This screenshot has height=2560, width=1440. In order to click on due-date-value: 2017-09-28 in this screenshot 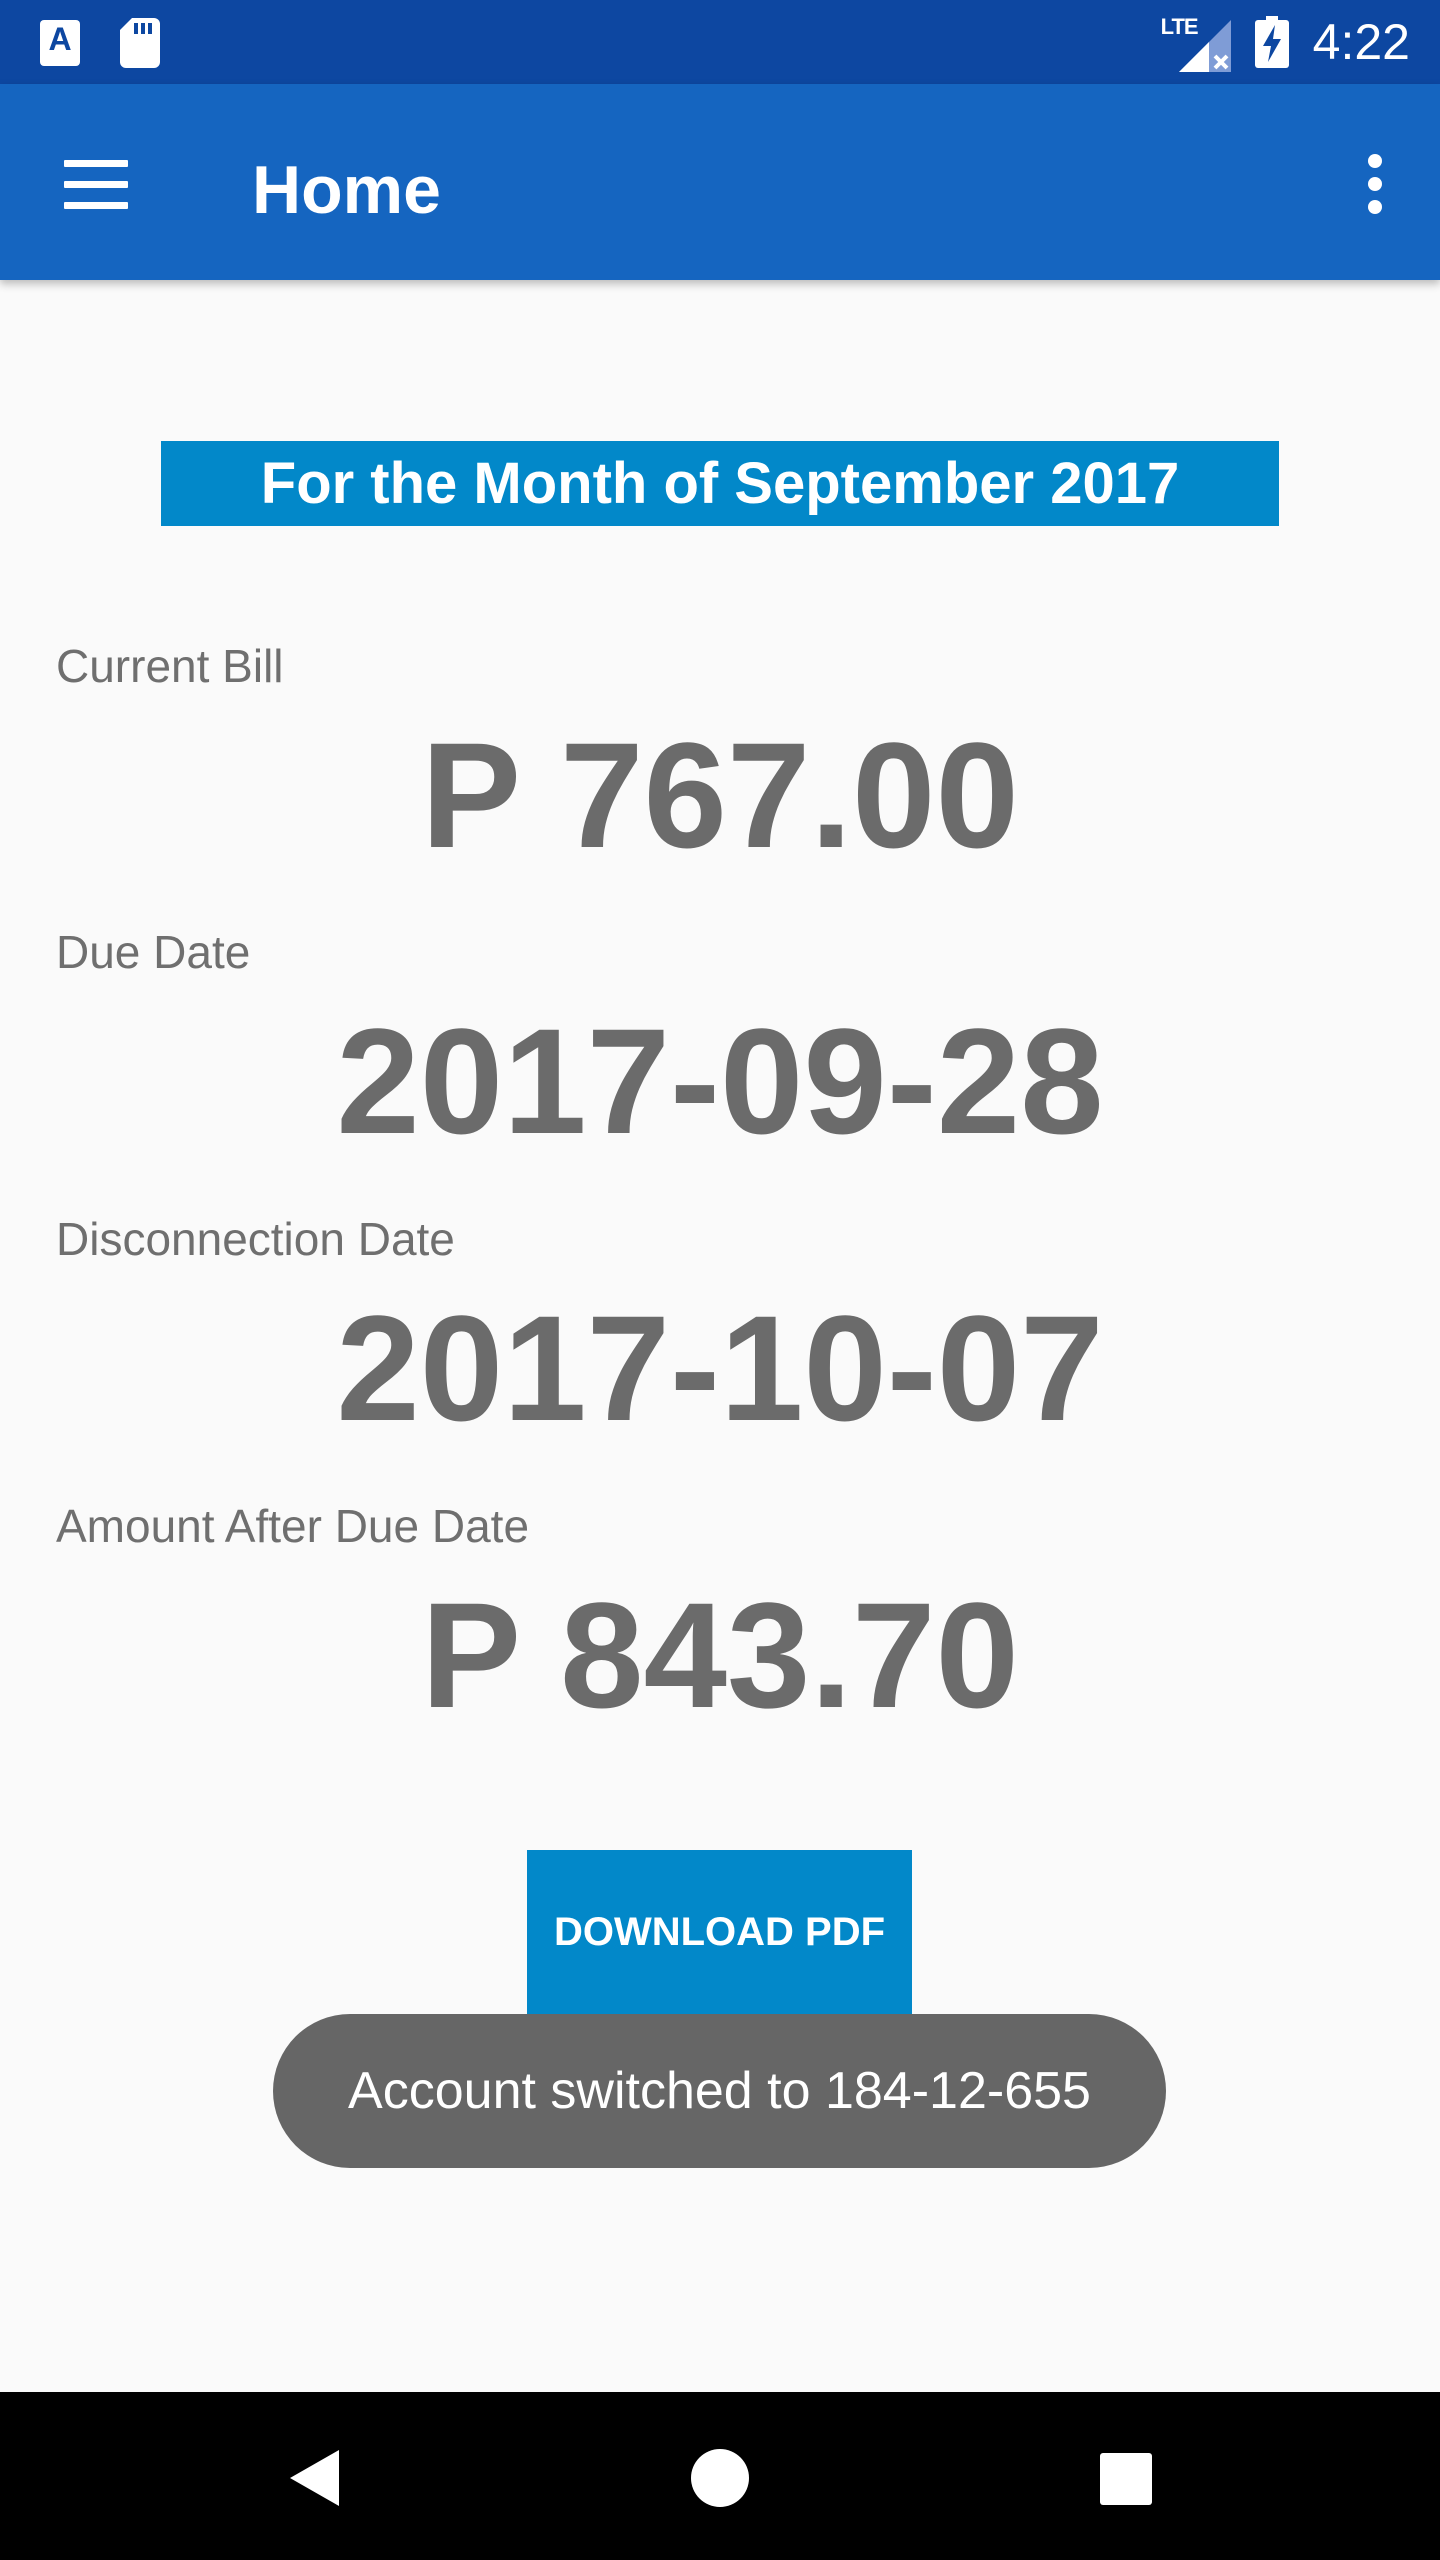, I will do `click(720, 1081)`.